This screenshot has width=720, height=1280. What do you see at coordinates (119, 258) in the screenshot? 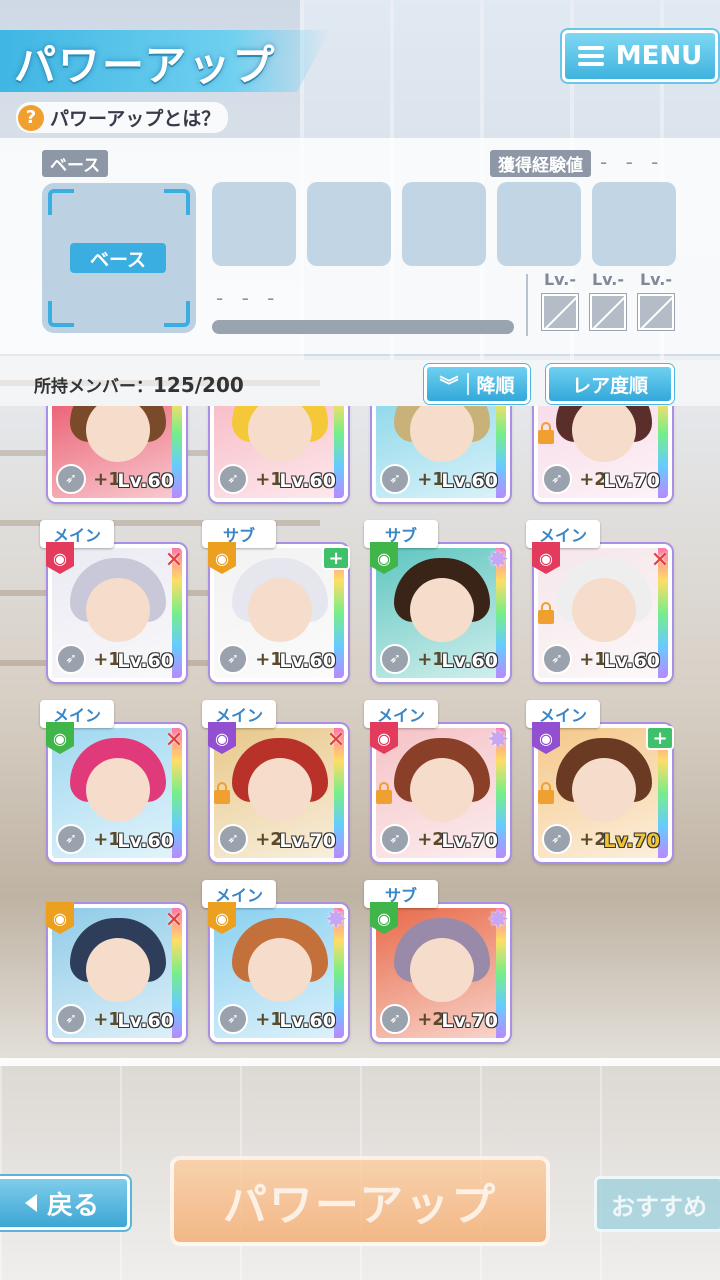
I see `base-slot: ベース` at bounding box center [119, 258].